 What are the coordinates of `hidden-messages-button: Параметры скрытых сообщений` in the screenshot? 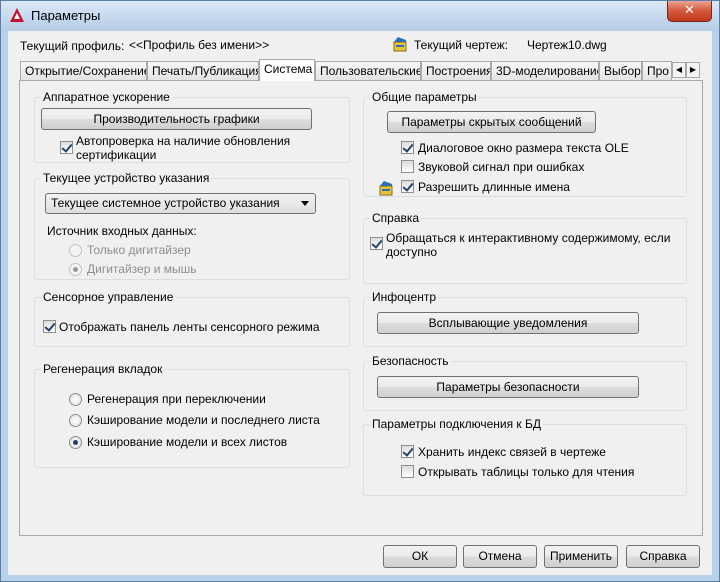 It's located at (491, 122).